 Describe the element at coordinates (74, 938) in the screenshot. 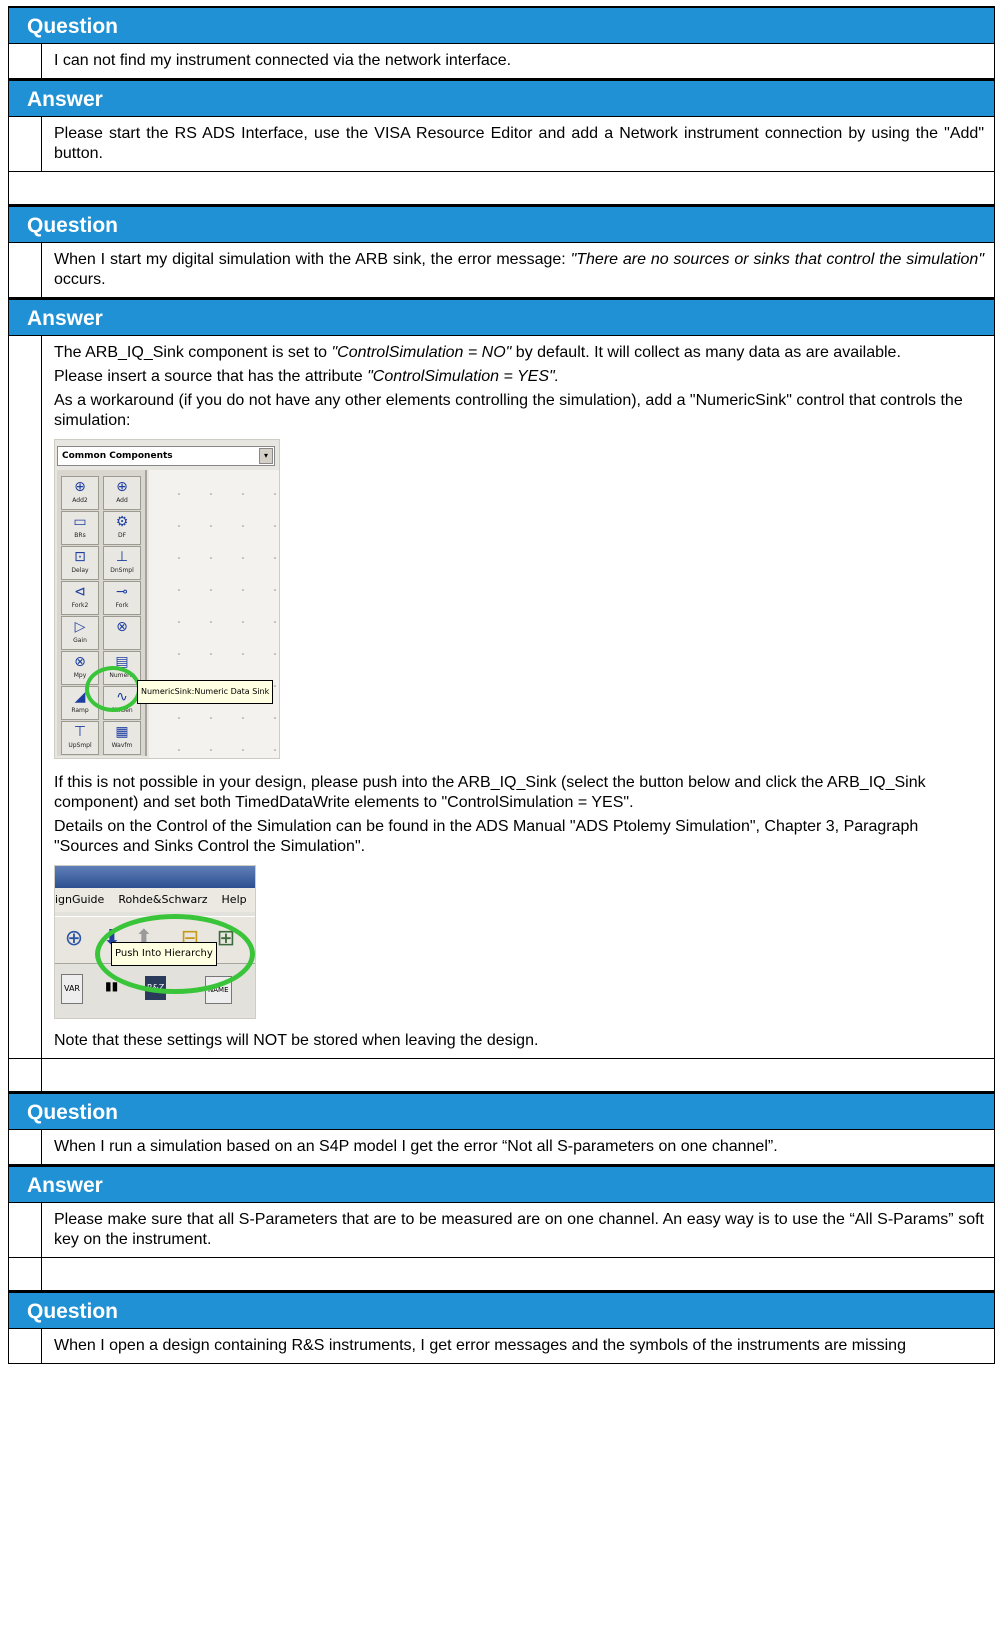

I see `hierarchy-icon: ⊕` at that location.